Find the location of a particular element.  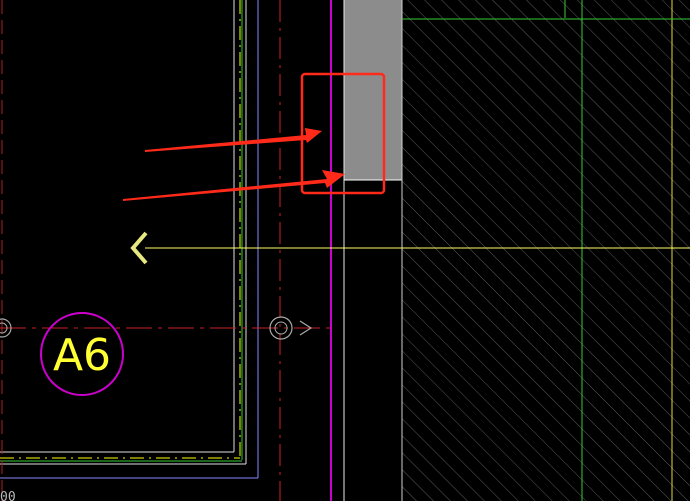

chevron-left-icon is located at coordinates (139, 248).